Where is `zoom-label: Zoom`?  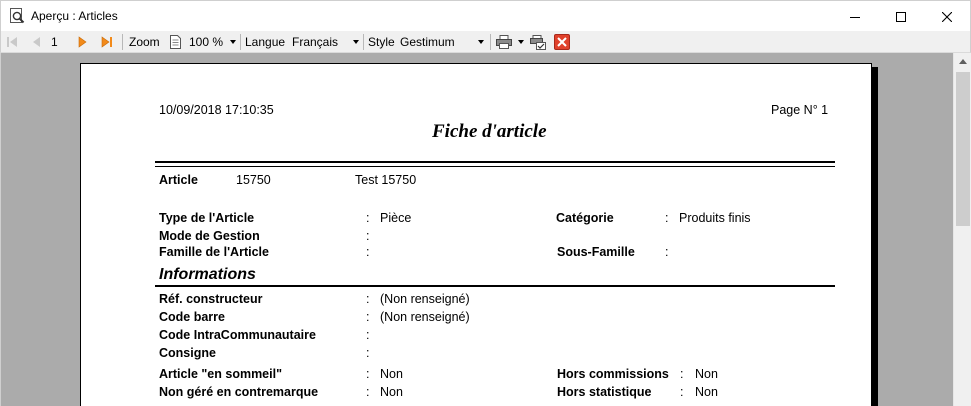 zoom-label: Zoom is located at coordinates (144, 42).